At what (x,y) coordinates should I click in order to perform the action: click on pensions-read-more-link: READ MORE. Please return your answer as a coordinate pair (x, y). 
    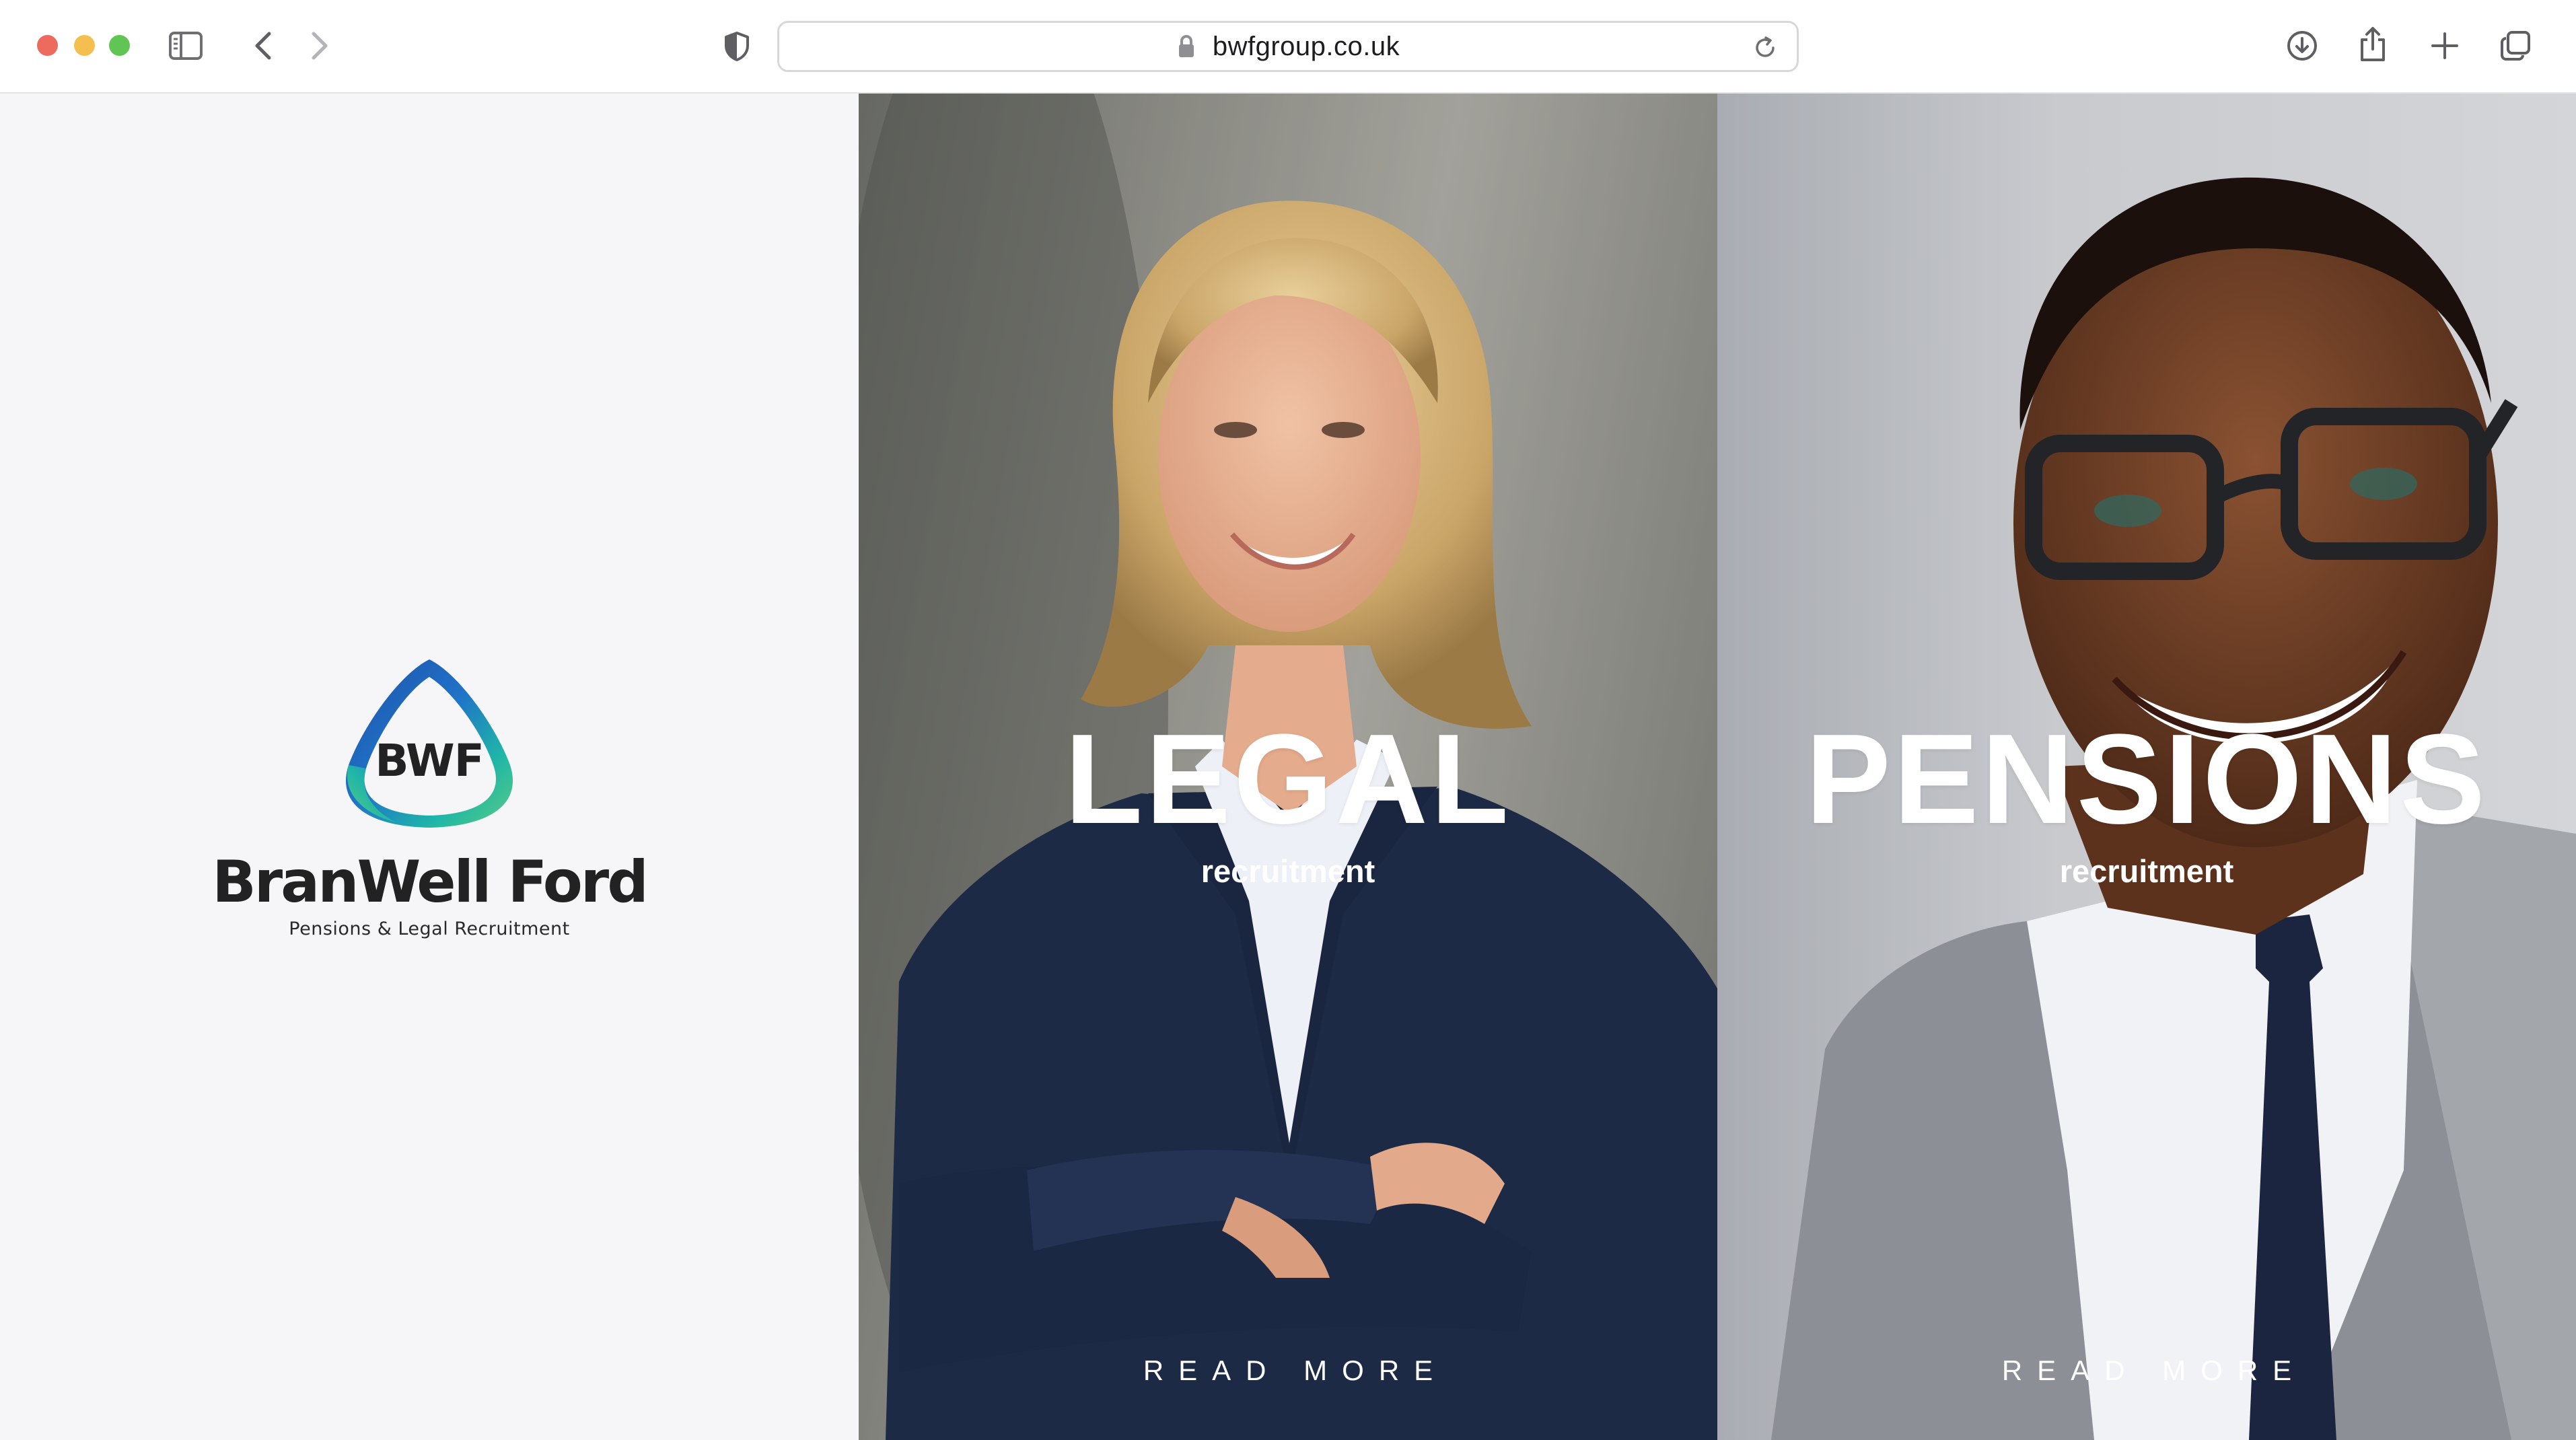
    Looking at the image, I should click on (2146, 1371).